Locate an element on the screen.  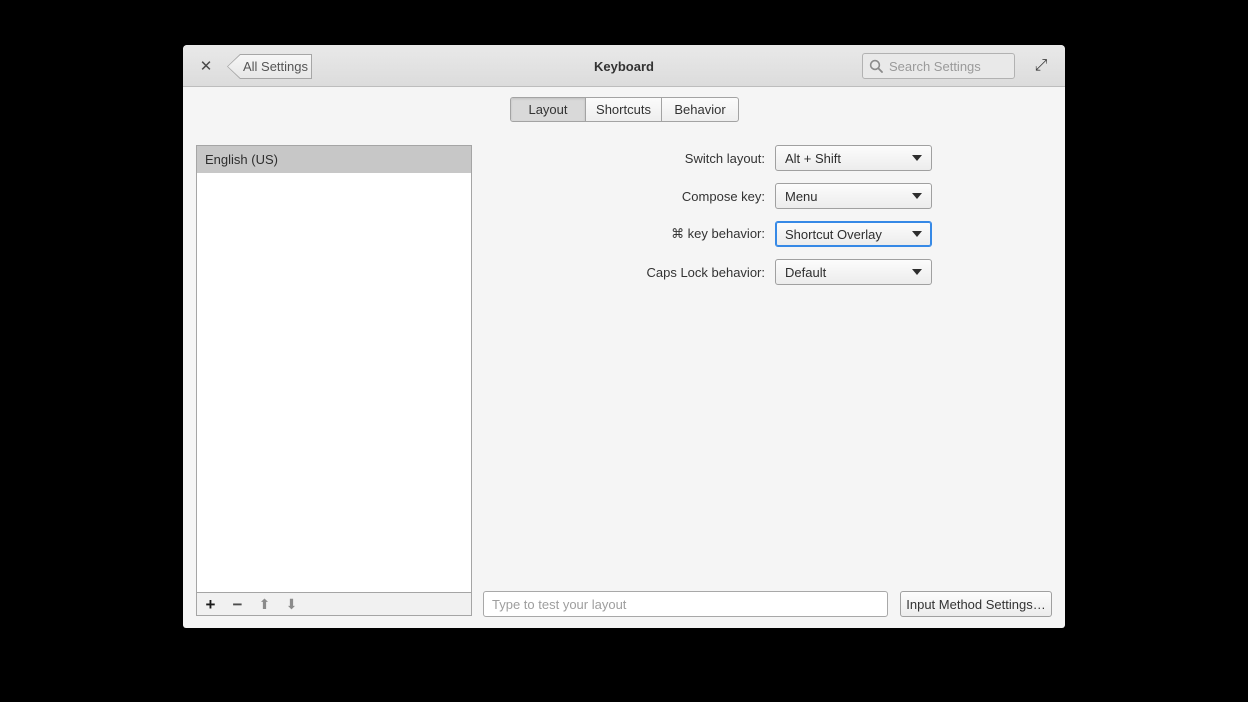
all-settings-button: All Settings is located at coordinates (269, 66).